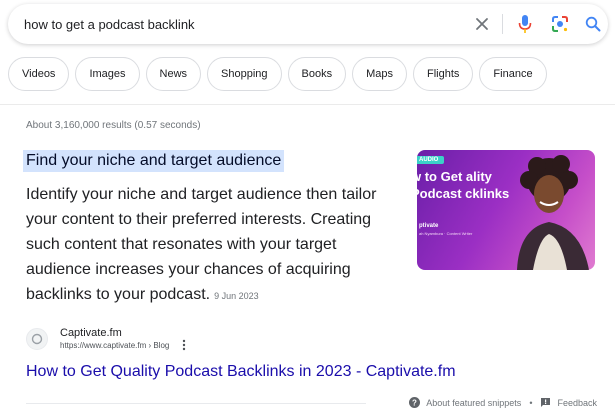 This screenshot has height=413, width=615. I want to click on about-featured-snippets-link: ? About featured snippets, so click(465, 402).